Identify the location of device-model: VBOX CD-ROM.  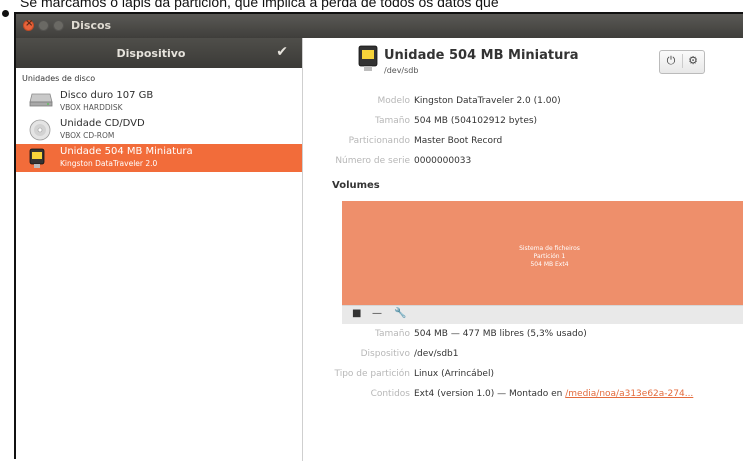
(87, 135).